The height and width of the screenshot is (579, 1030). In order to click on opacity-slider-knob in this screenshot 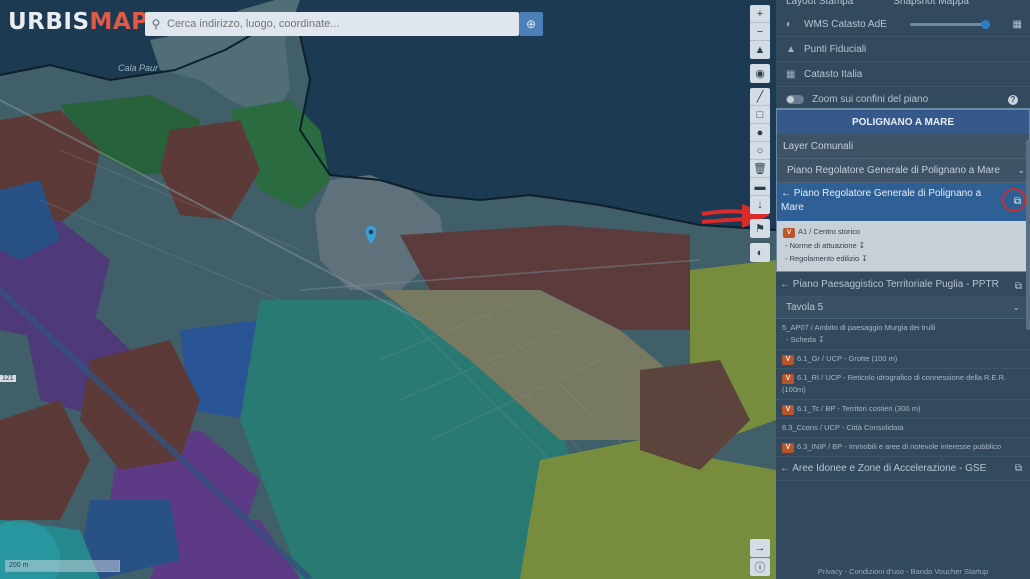, I will do `click(985, 24)`.